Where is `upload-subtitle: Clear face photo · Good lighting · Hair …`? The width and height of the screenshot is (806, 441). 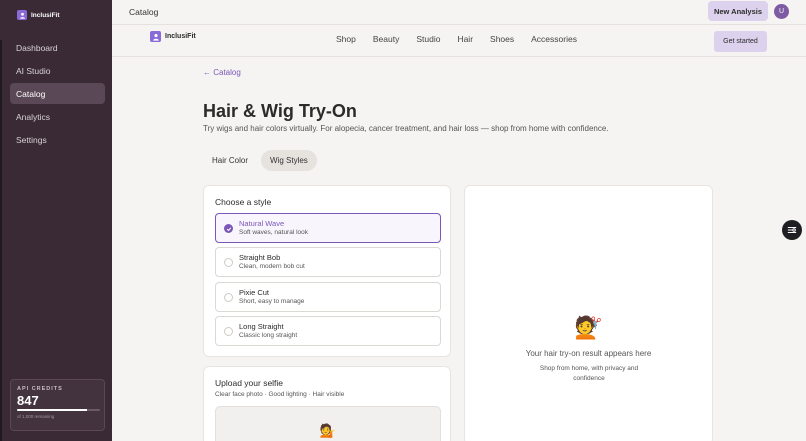
upload-subtitle: Clear face photo · Good lighting · Hair … is located at coordinates (280, 394).